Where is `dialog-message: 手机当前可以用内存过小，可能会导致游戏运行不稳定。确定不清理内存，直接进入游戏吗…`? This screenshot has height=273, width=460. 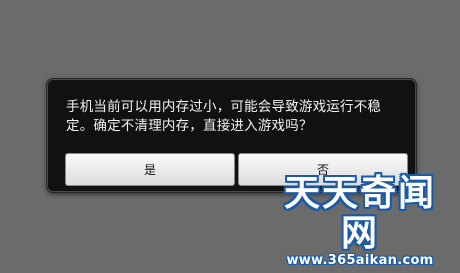
dialog-message: 手机当前可以用内存过小，可能会导致游戏运行不稳定。确定不清理内存，直接进入游戏吗… is located at coordinates (224, 116).